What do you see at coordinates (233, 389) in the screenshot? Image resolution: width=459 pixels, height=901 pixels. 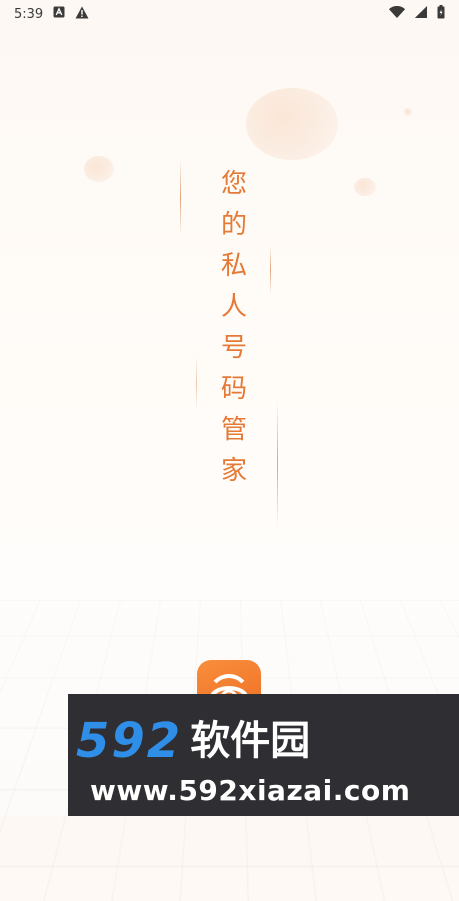 I see `slogan-char: 码` at bounding box center [233, 389].